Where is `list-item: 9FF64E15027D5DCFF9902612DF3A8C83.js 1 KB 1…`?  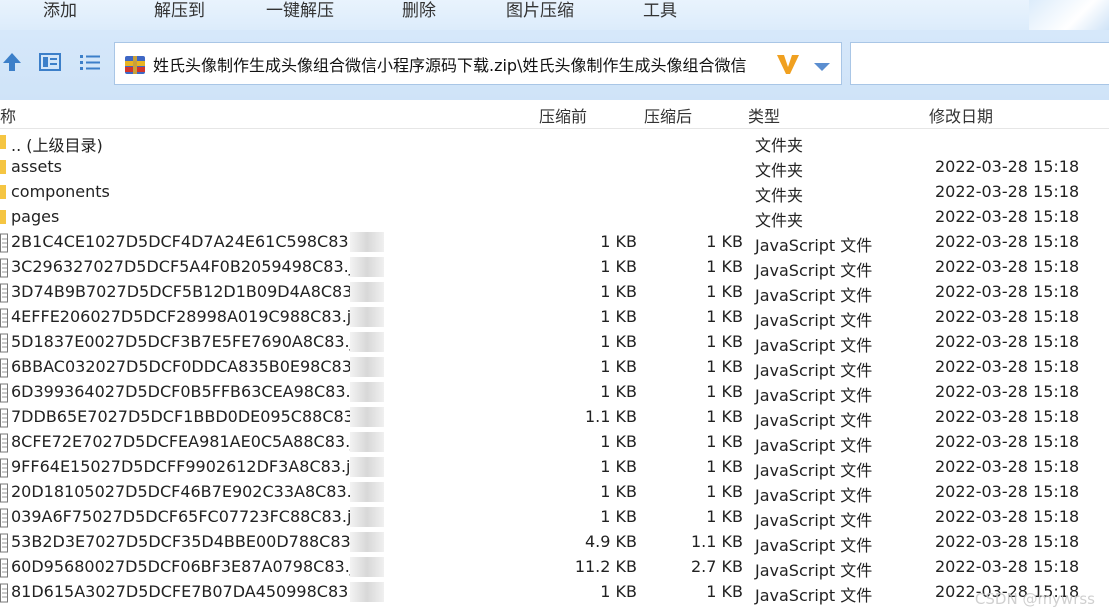
list-item: 9FF64E15027D5DCFF9902612DF3A8C83.js 1 KB 1… is located at coordinates (554, 467).